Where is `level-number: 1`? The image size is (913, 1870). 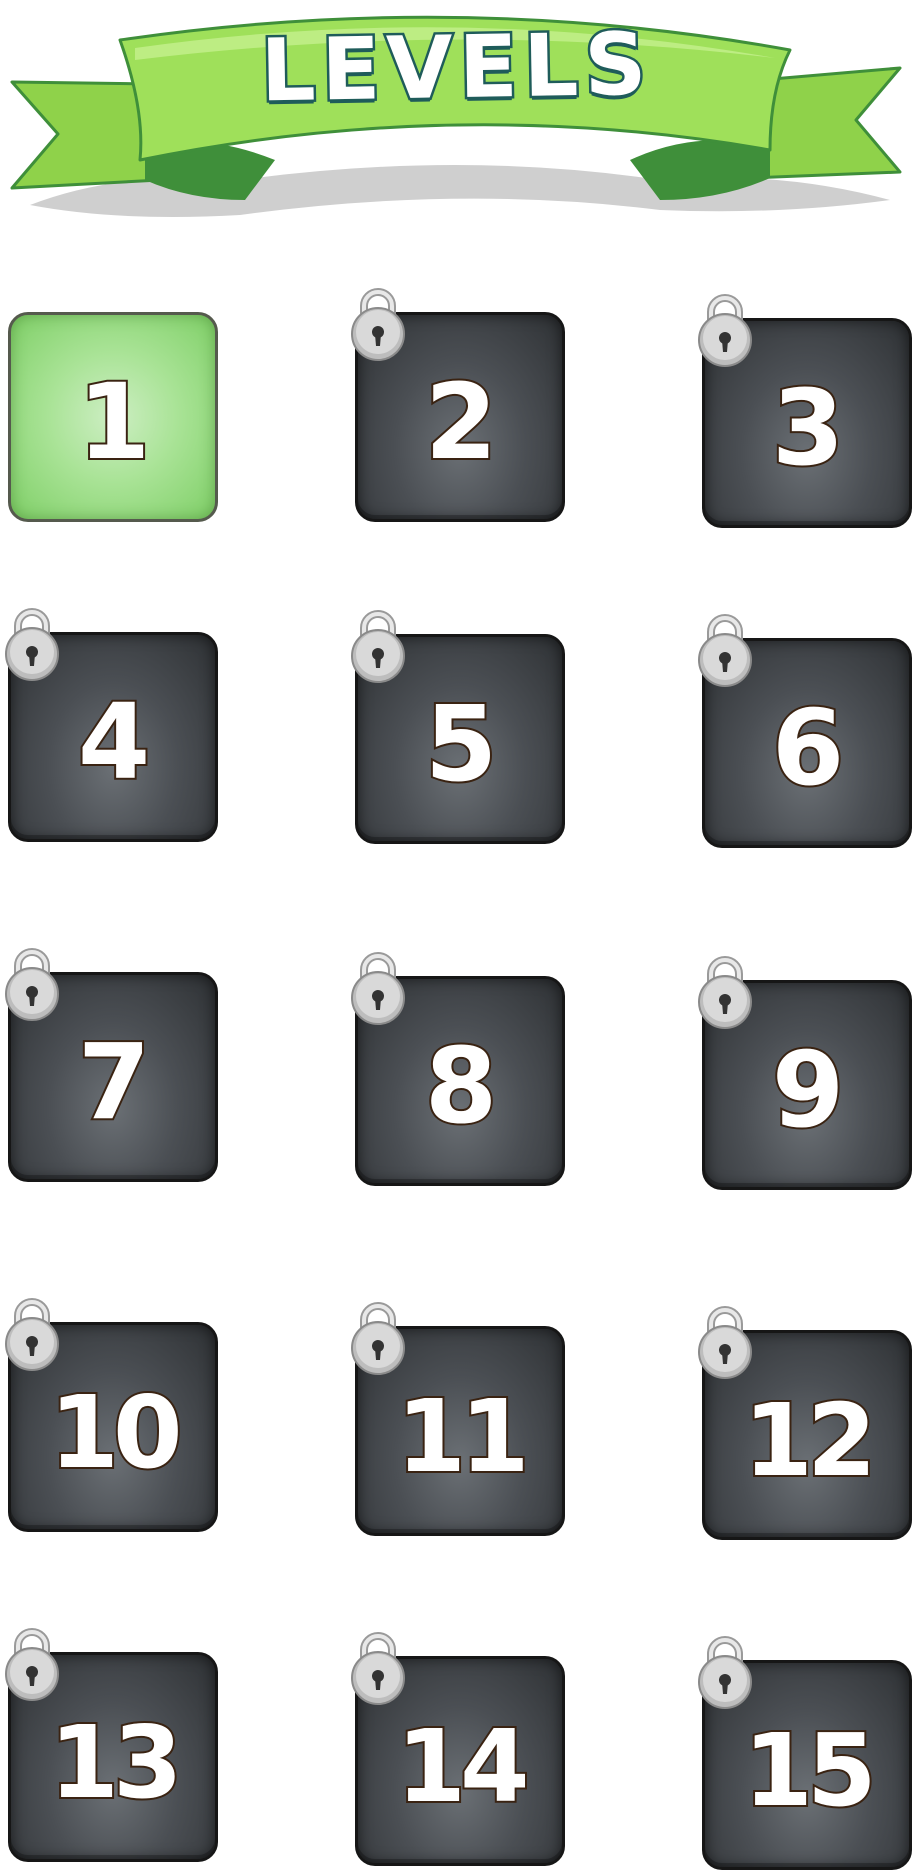 level-number: 1 is located at coordinates (114, 422).